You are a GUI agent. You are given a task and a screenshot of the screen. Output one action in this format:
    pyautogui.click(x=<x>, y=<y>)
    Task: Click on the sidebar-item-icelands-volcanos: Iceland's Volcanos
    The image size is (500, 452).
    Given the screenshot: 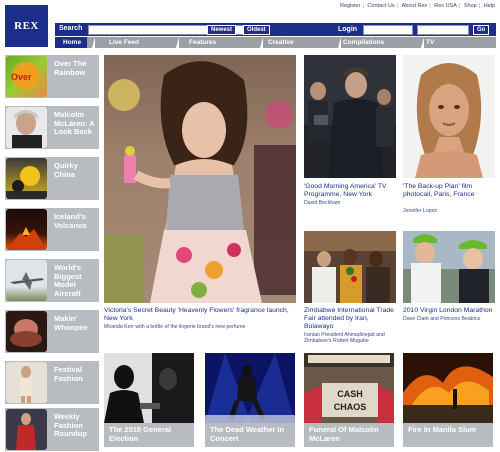 What is the action you would take?
    pyautogui.click(x=52, y=229)
    